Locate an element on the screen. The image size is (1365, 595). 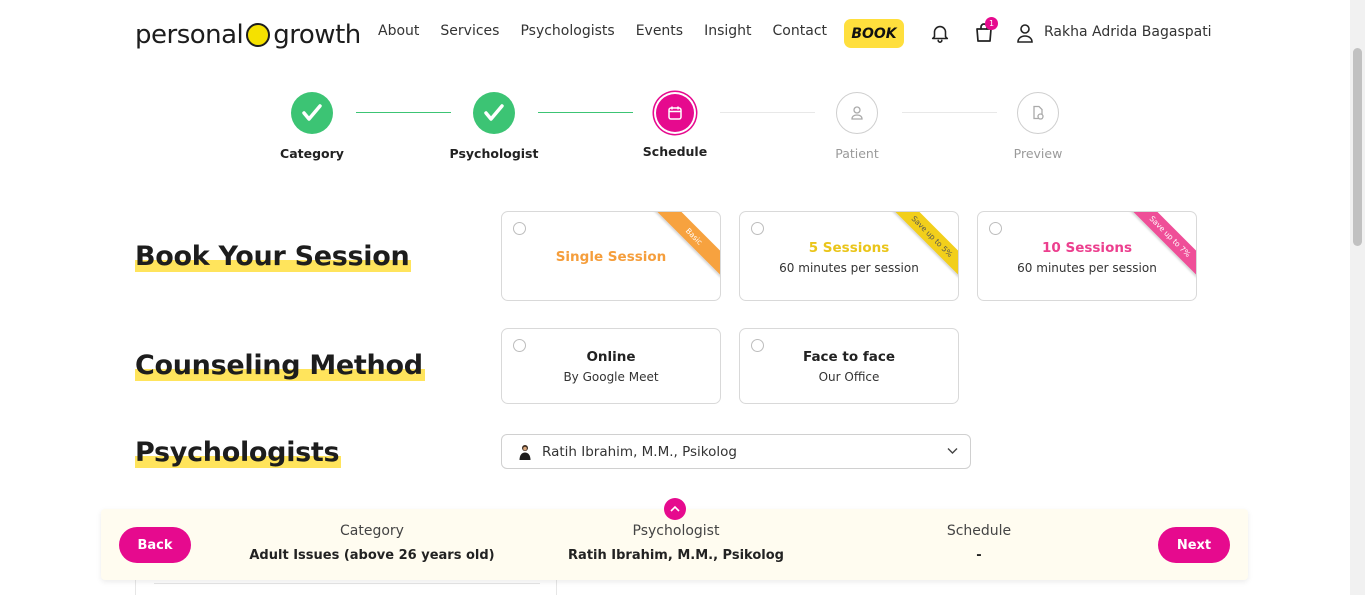
option-title: Face to face is located at coordinates (849, 357).